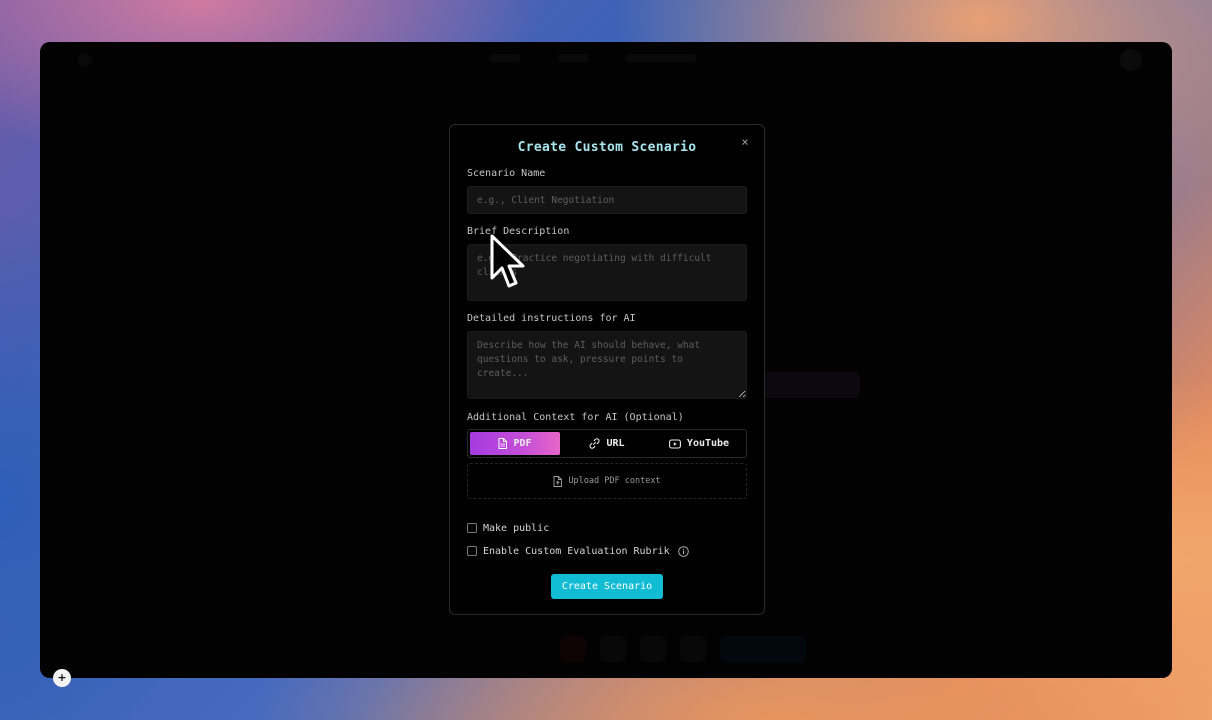  Describe the element at coordinates (62, 678) in the screenshot. I see `plus-icon: +` at that location.